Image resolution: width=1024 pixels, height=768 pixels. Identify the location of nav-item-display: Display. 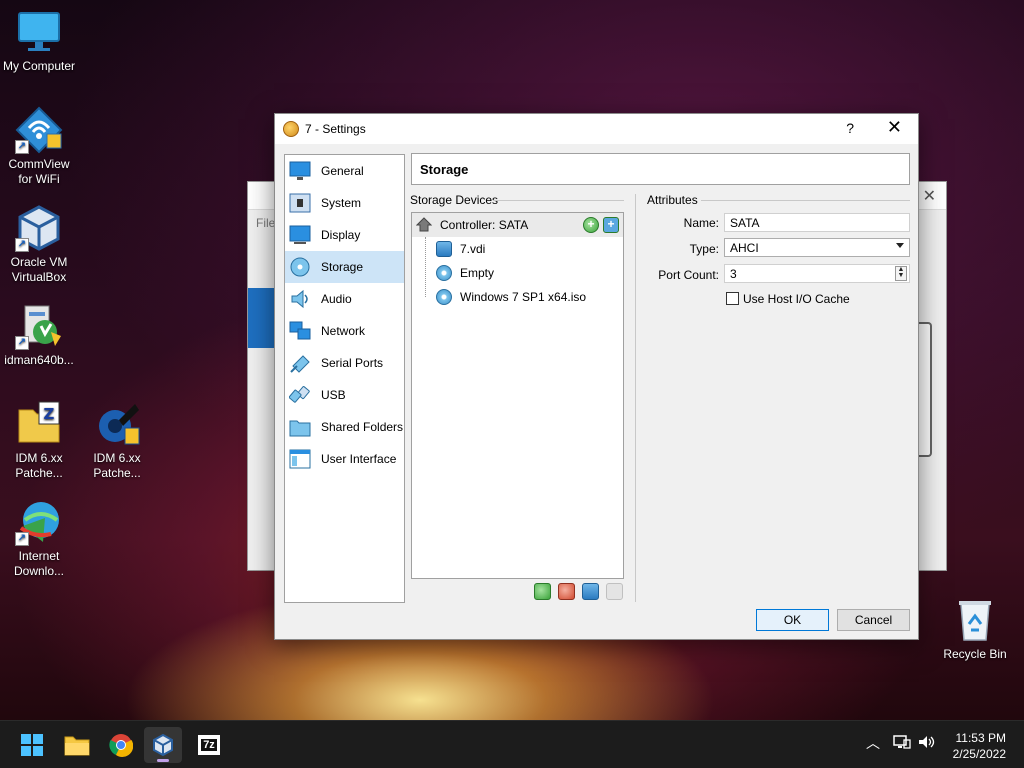
(344, 235).